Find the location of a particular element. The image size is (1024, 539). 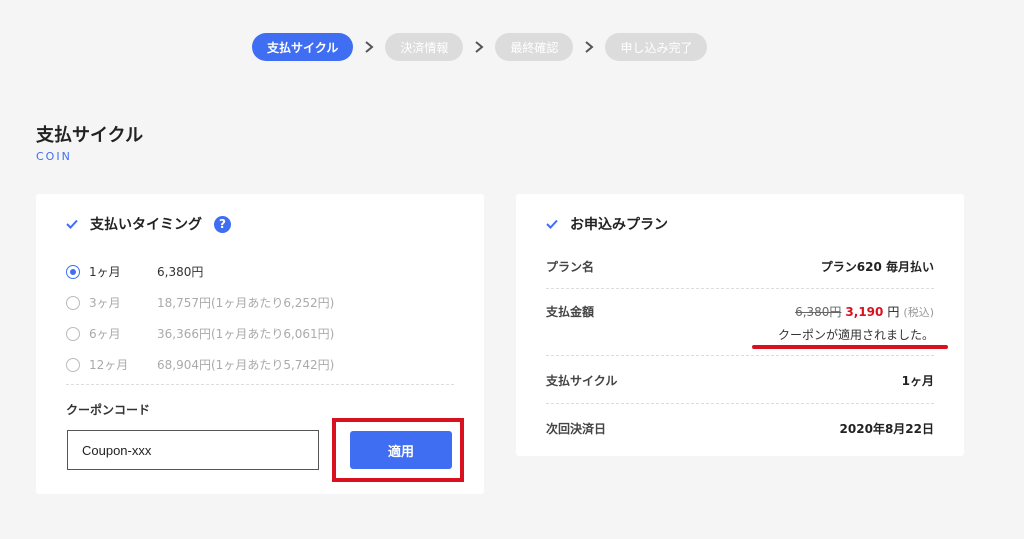

option-price: 68,904円 is located at coordinates (184, 365).